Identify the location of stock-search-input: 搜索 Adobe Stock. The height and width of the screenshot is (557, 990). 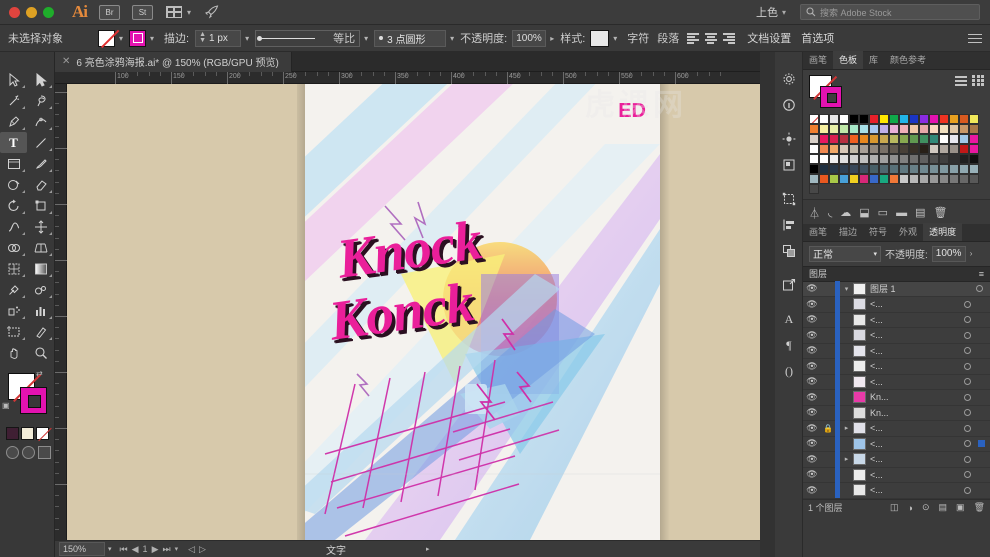
(890, 12).